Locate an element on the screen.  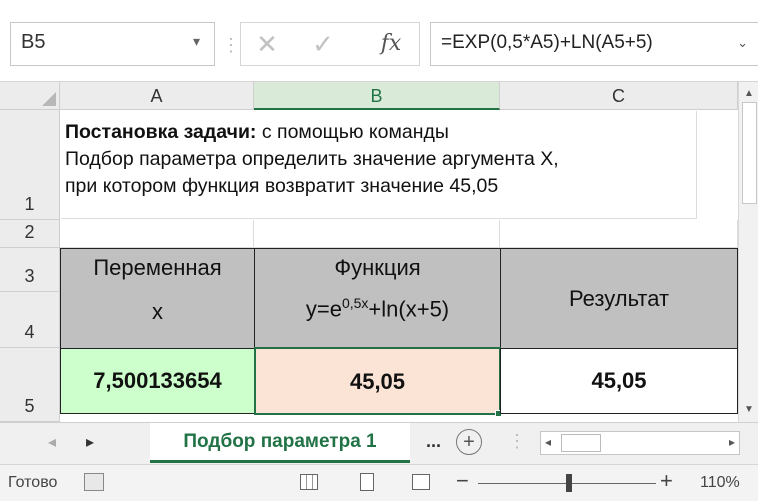
normal-view-icon is located at coordinates (309, 482).